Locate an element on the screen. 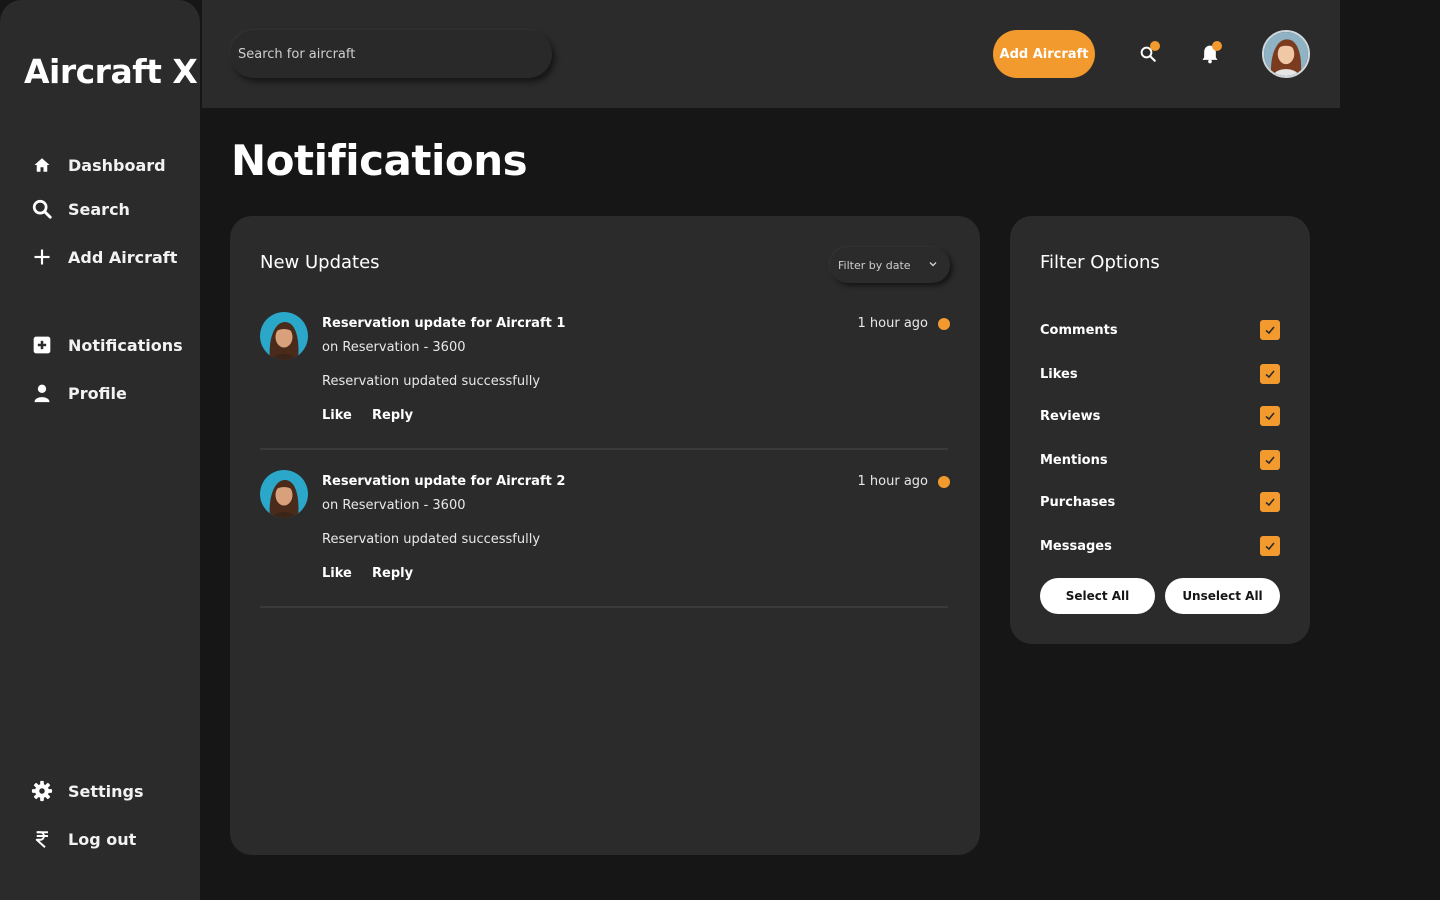 This screenshot has height=900, width=1440. gear-icon is located at coordinates (42, 791).